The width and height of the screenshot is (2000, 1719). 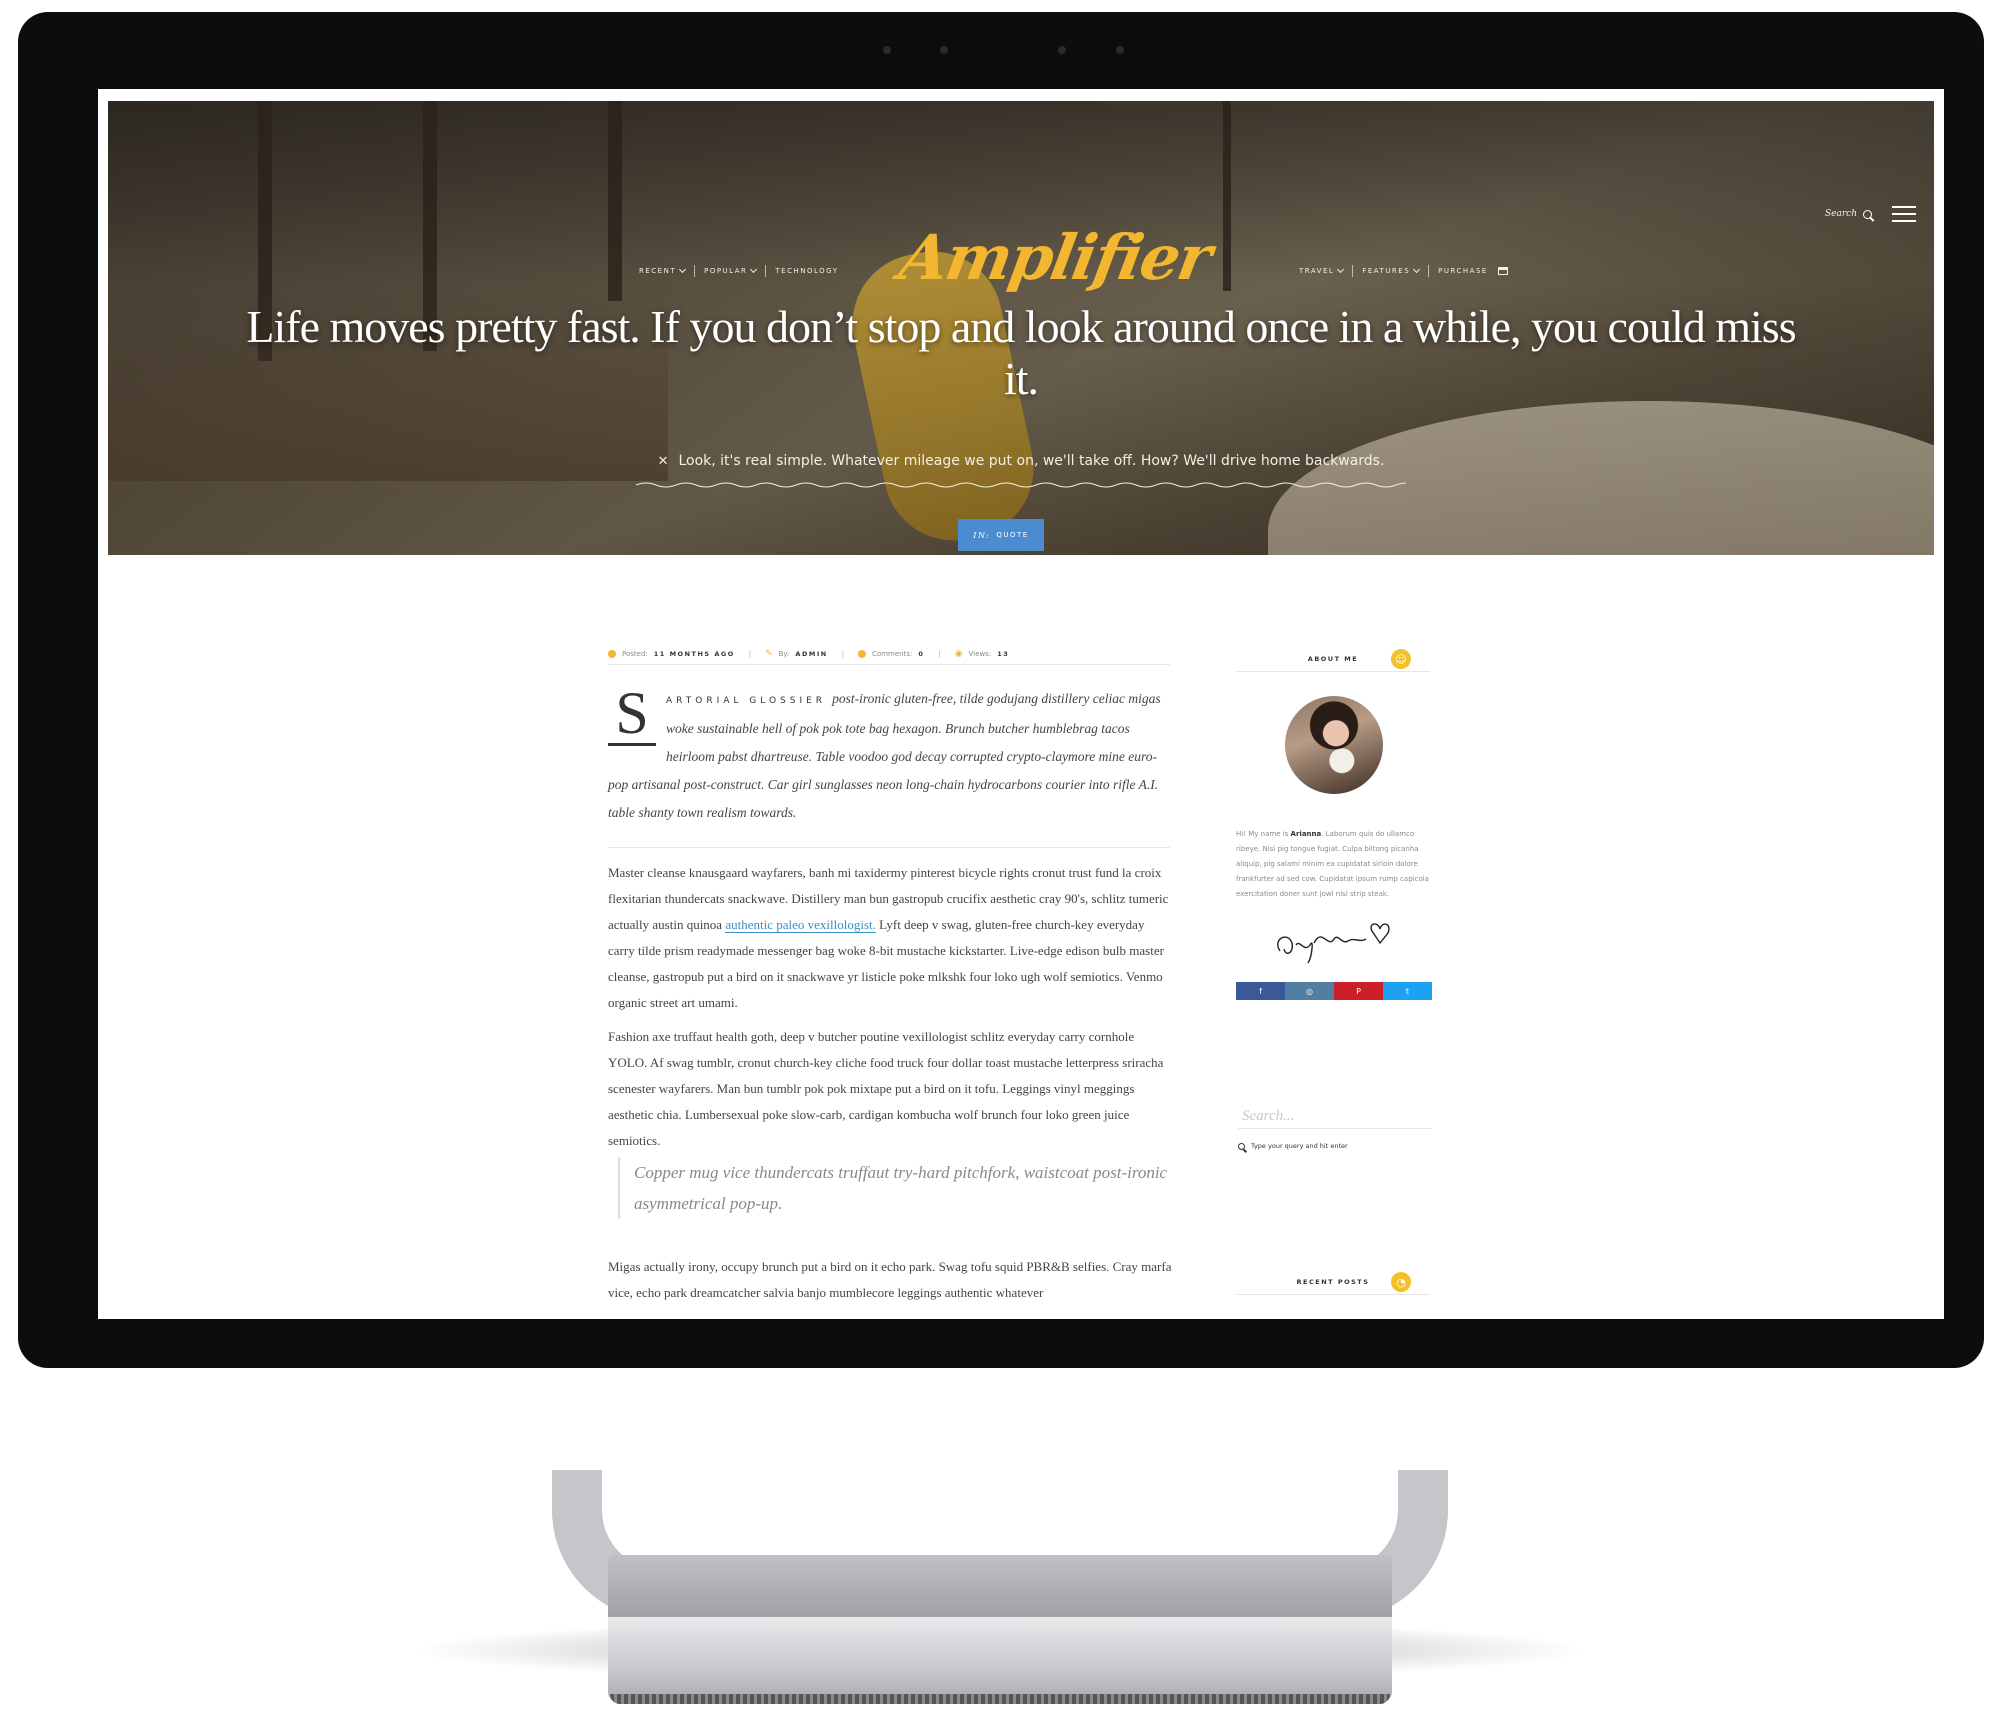 I want to click on category-badge: In: Quote, so click(x=1001, y=535).